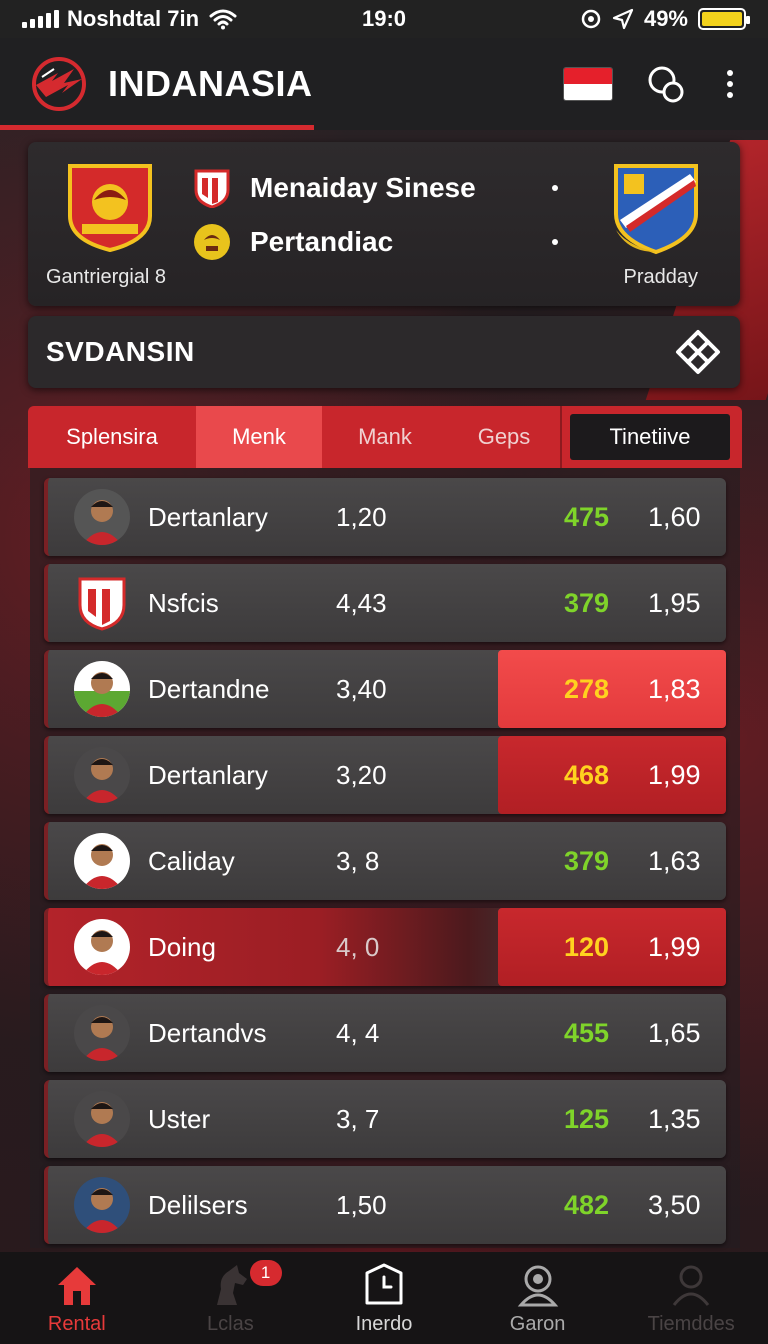  What do you see at coordinates (110, 208) in the screenshot?
I see `home-team-crest-icon` at bounding box center [110, 208].